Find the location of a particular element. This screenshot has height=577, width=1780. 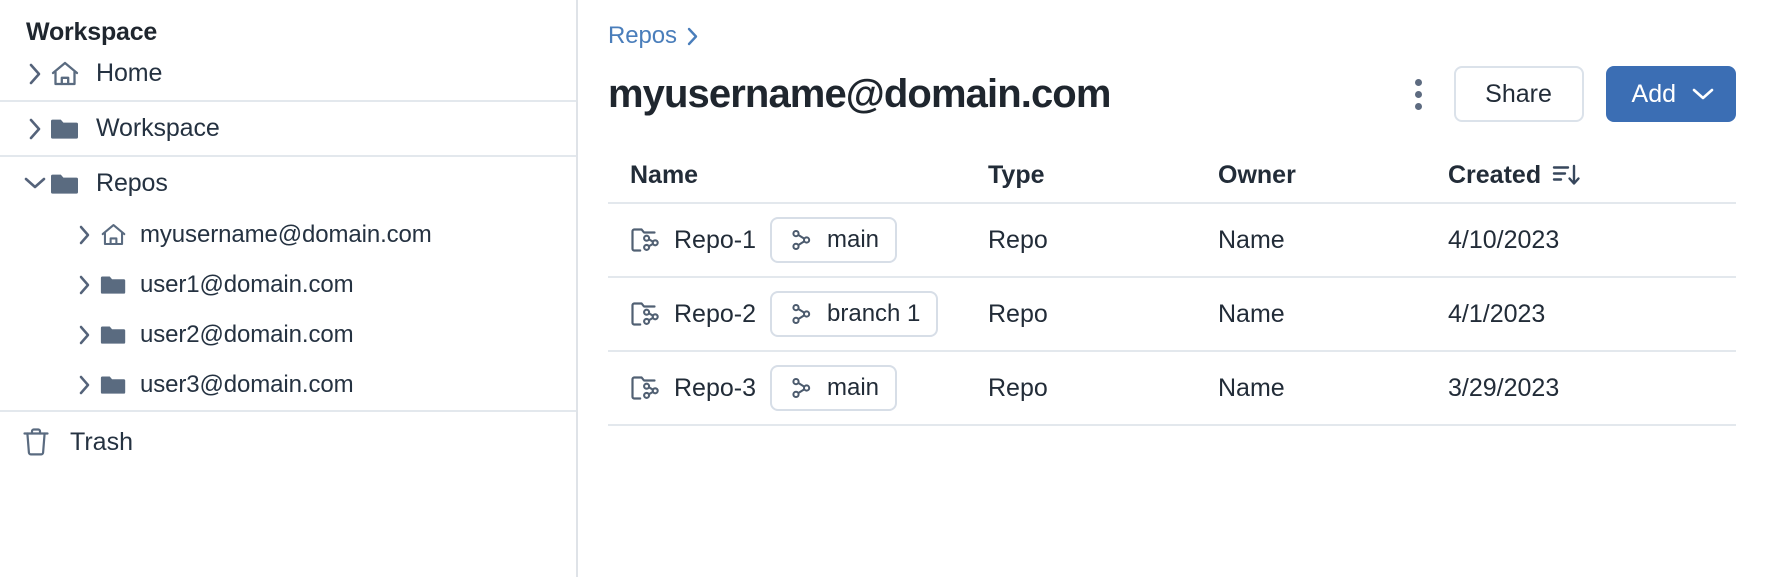

column-header-type: Type is located at coordinates (1103, 175).